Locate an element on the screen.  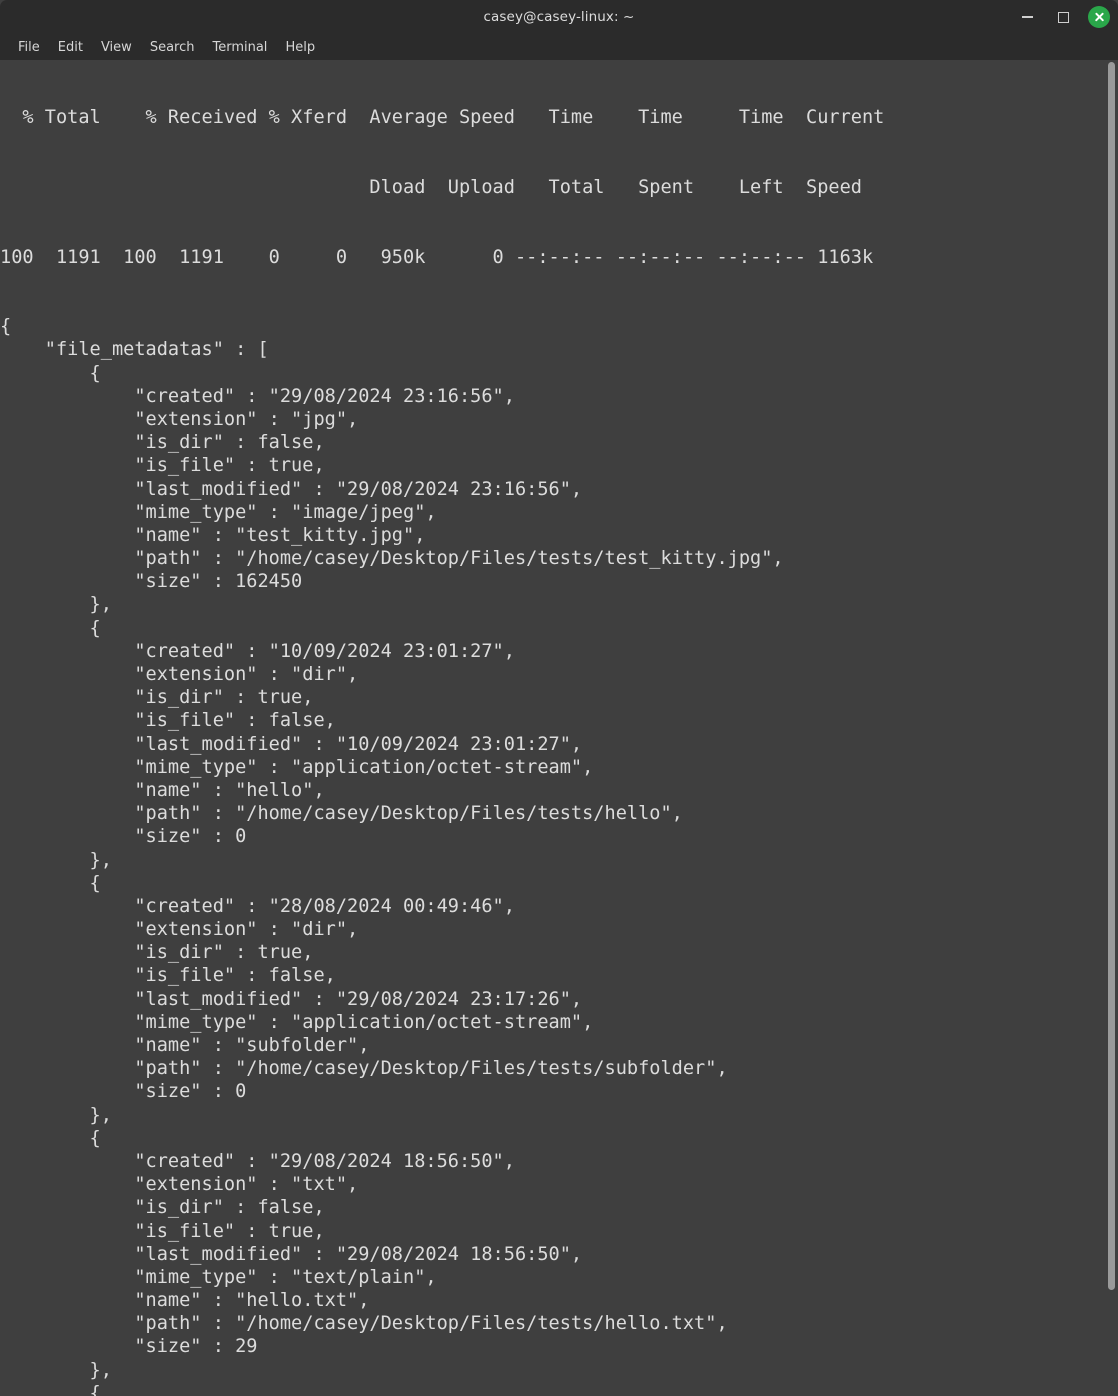
curl-progress-header-2: Dload Upload Total Spent Left Speed is located at coordinates (431, 187).